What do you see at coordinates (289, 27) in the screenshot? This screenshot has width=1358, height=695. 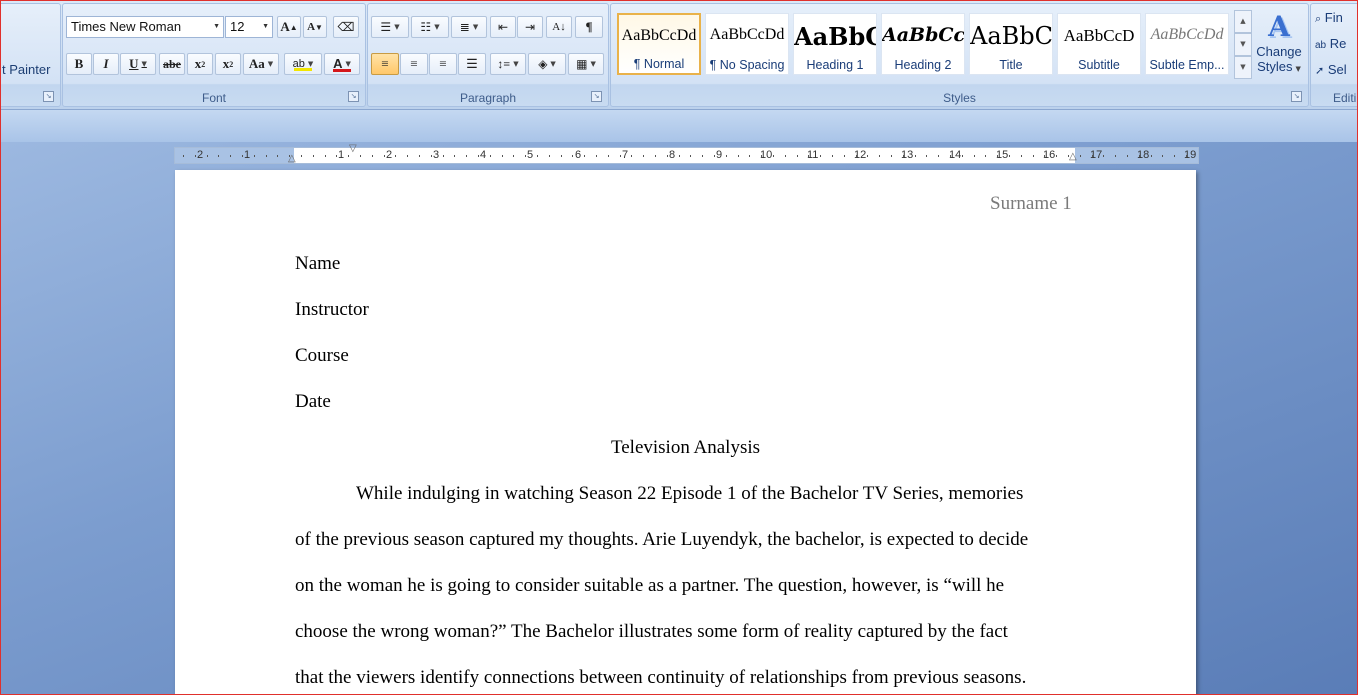 I see `grow-font-button: A ▲` at bounding box center [289, 27].